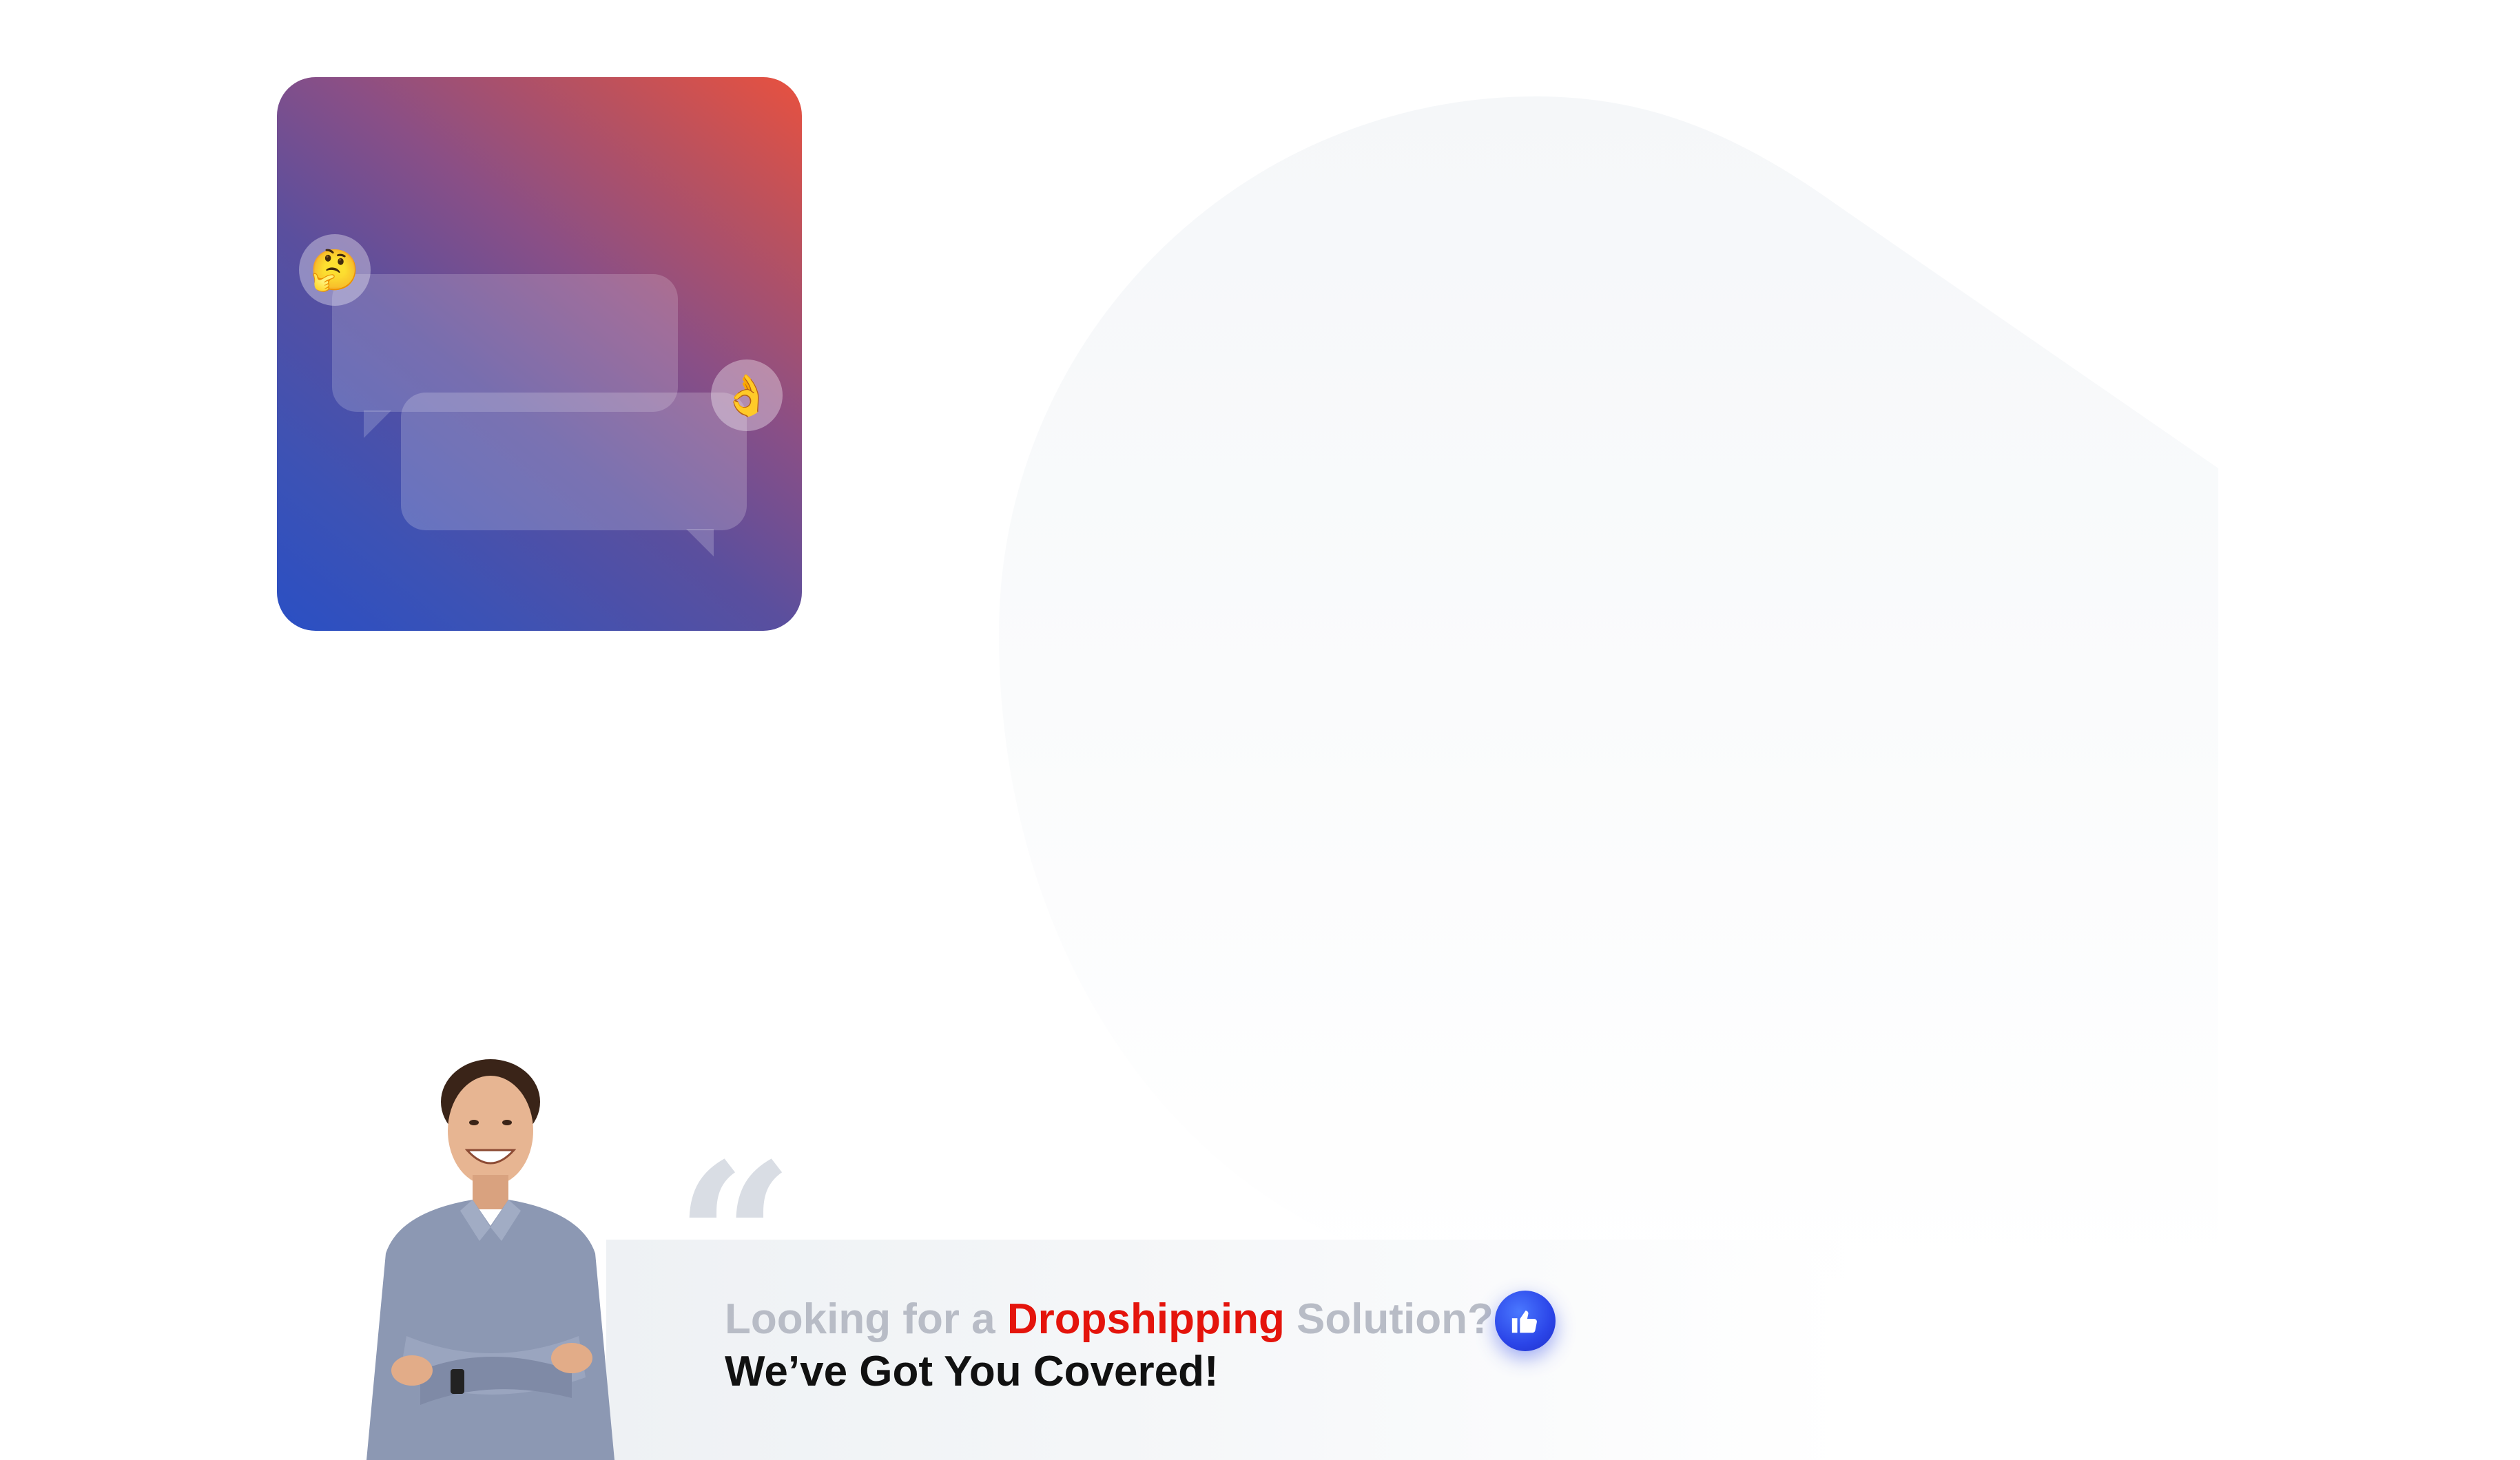 The height and width of the screenshot is (1460, 2520). What do you see at coordinates (335, 270) in the screenshot?
I see `thinking-face-icon: 🤔` at bounding box center [335, 270].